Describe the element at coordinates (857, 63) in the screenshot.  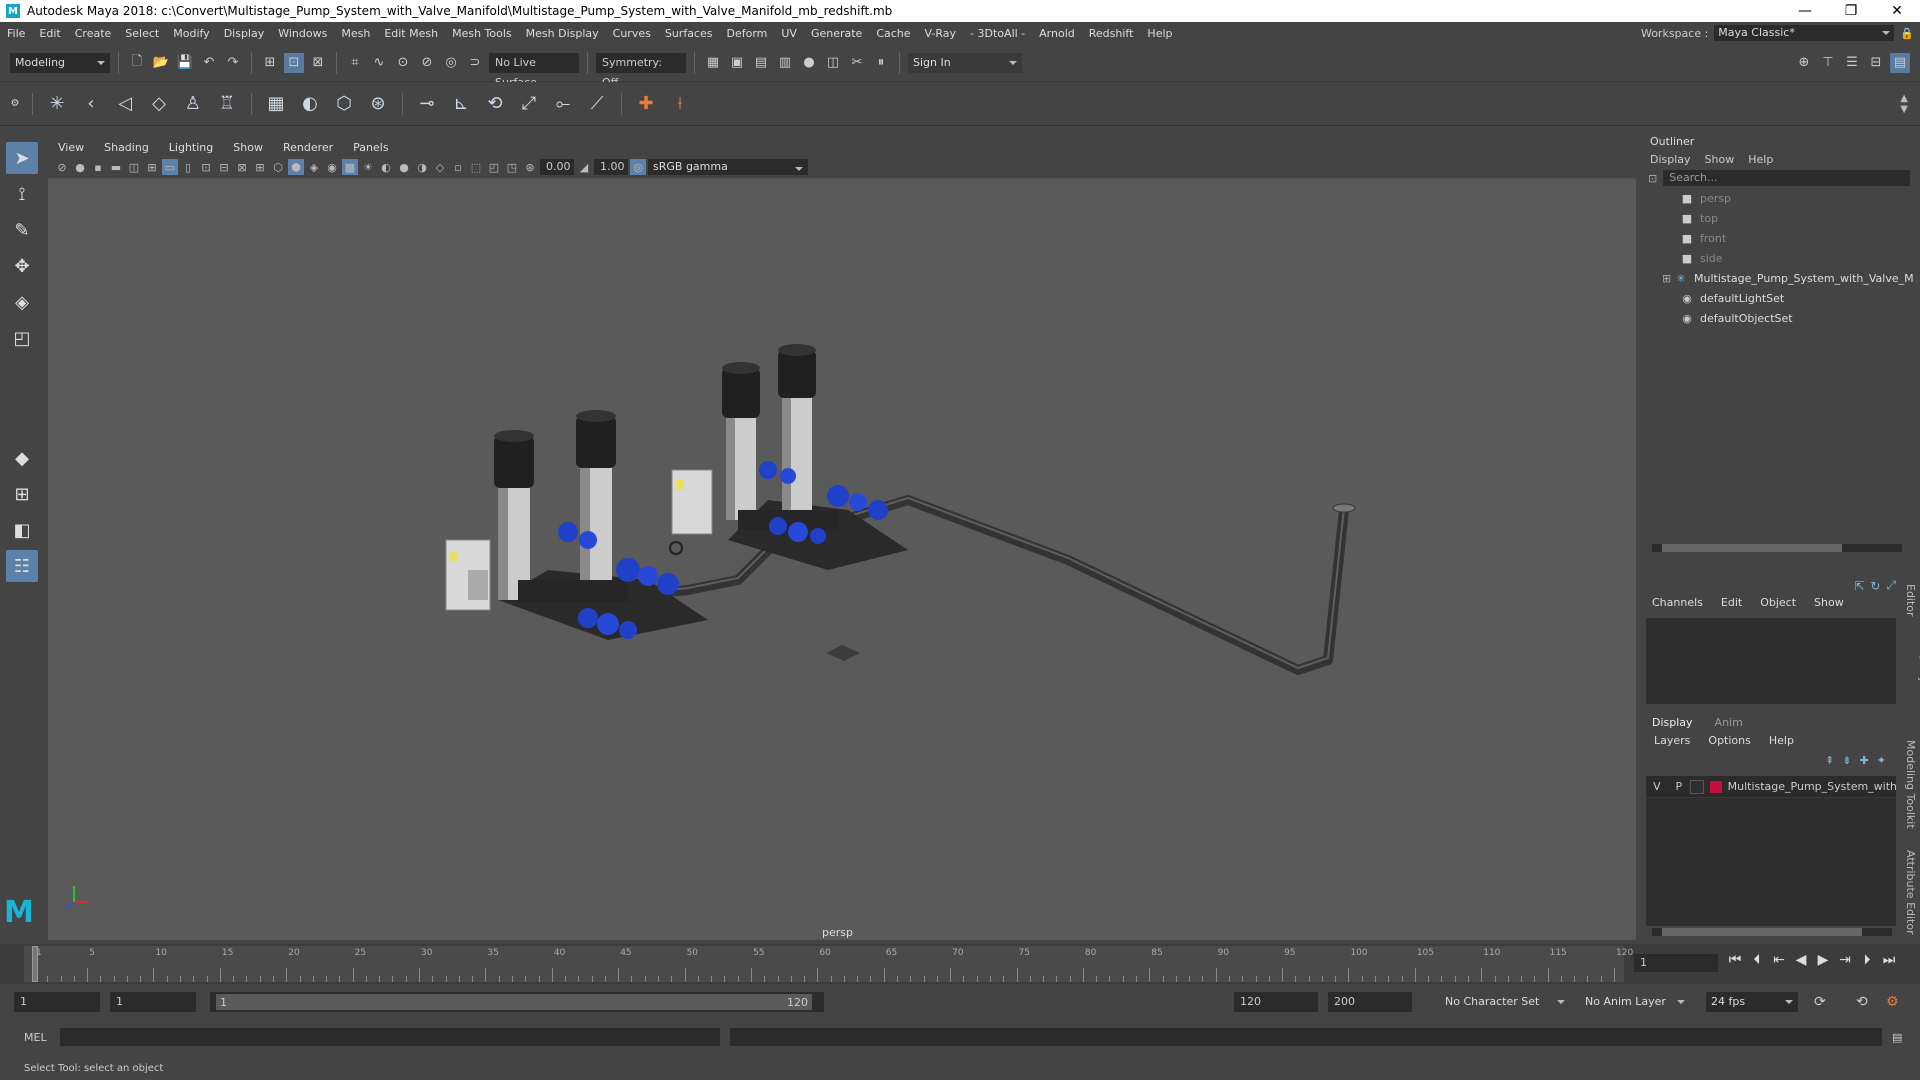
I see `redshift-ipr-icon: ✂` at that location.